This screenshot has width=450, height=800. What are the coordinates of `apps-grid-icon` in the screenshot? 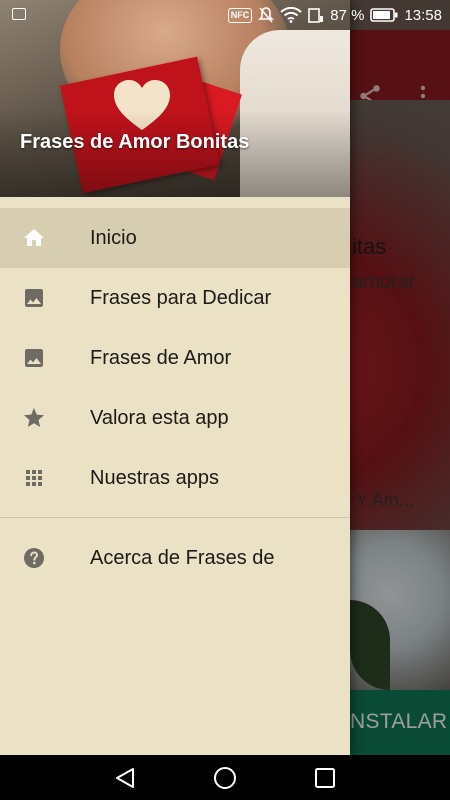 It's located at (34, 478).